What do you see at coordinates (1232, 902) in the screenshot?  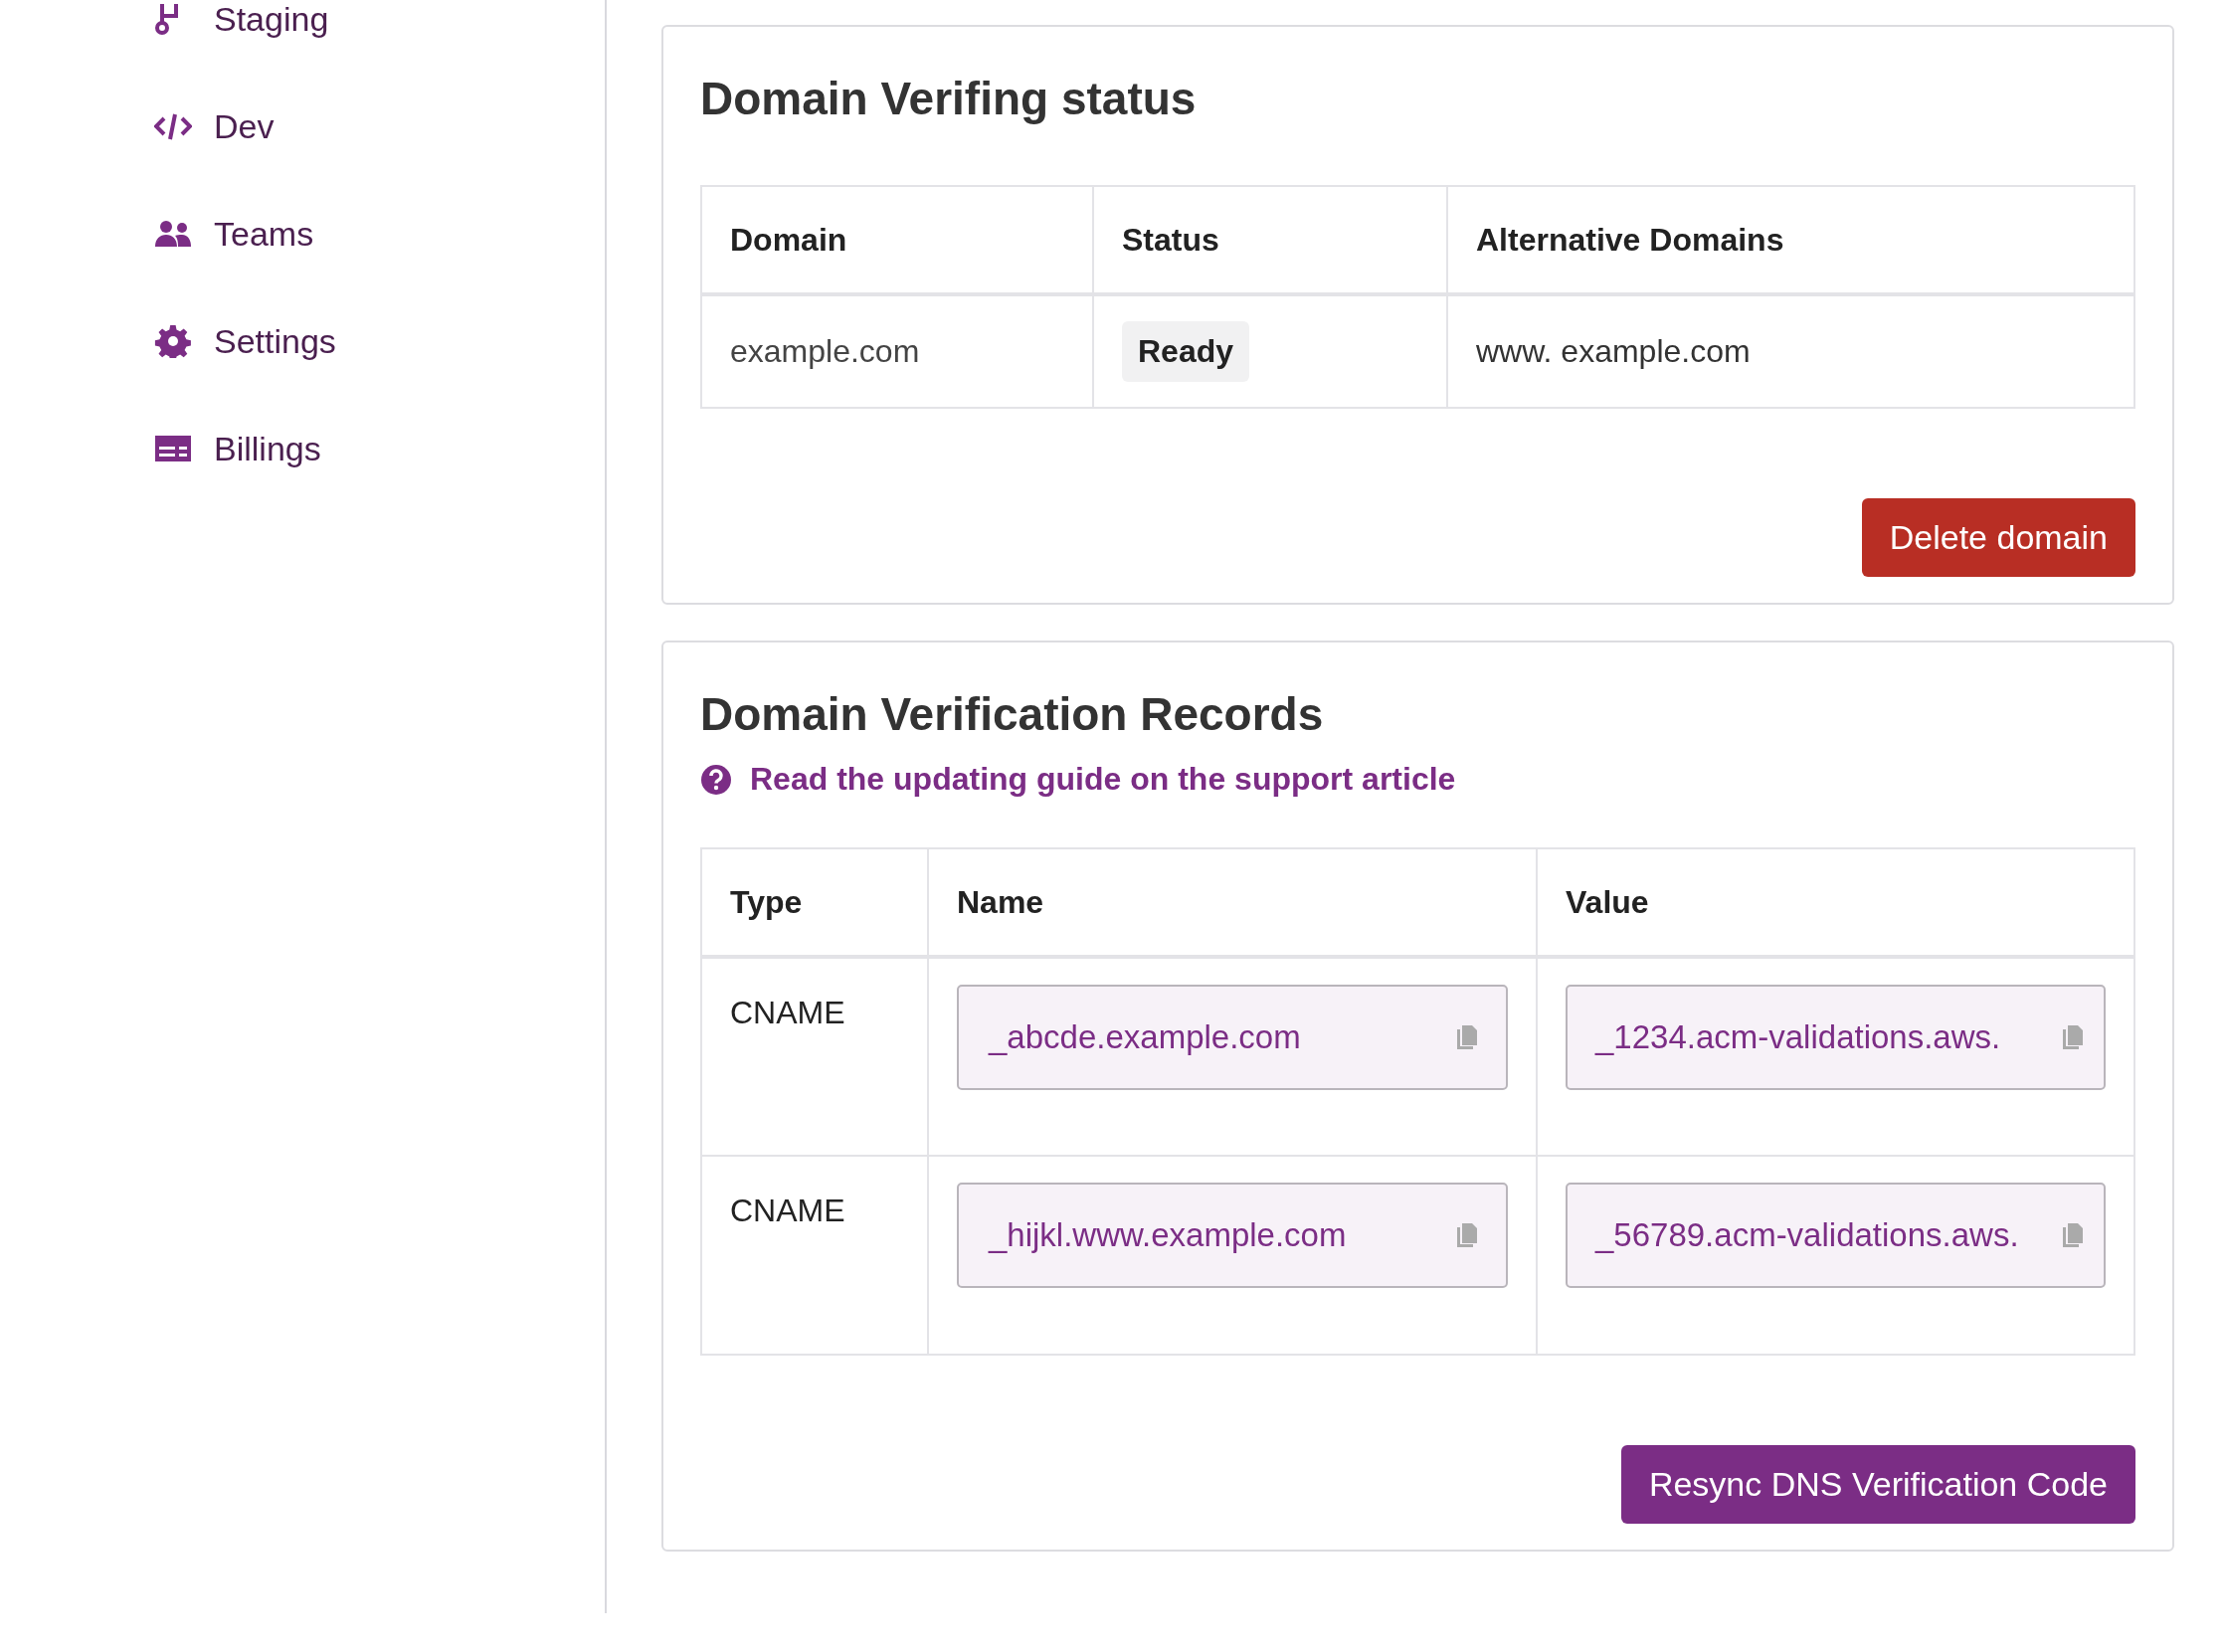 I see `column-header: Name` at bounding box center [1232, 902].